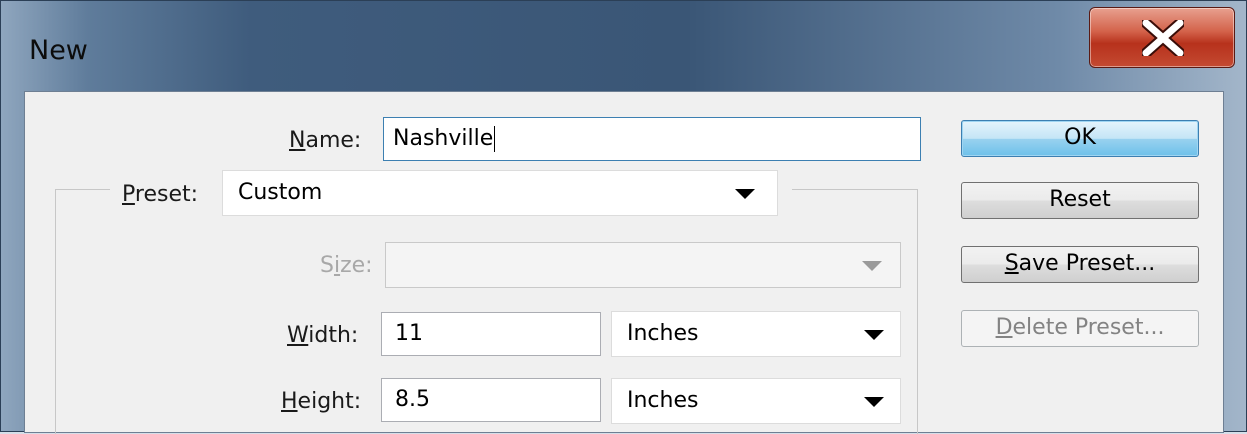 This screenshot has width=1247, height=434. Describe the element at coordinates (58, 50) in the screenshot. I see `dialog-title: New` at that location.